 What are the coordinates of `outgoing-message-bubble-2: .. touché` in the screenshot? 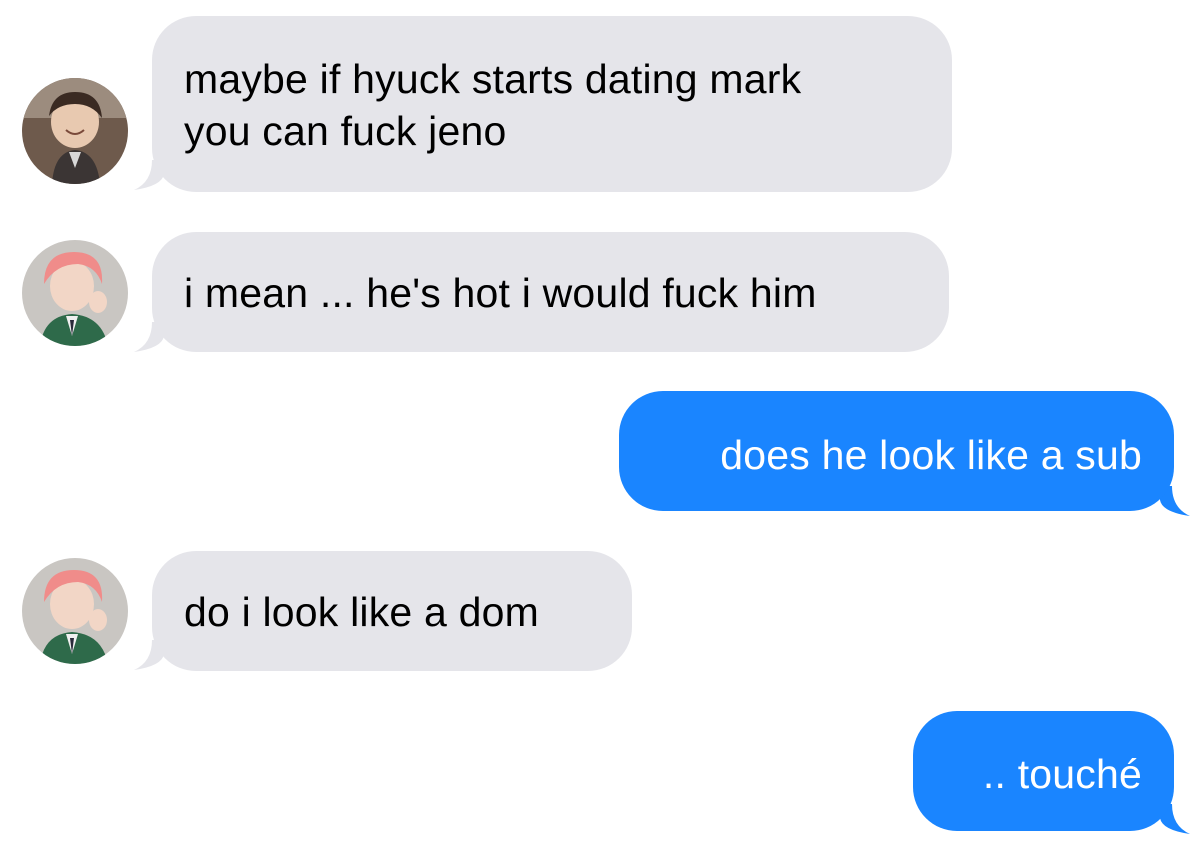 It's located at (1043, 771).